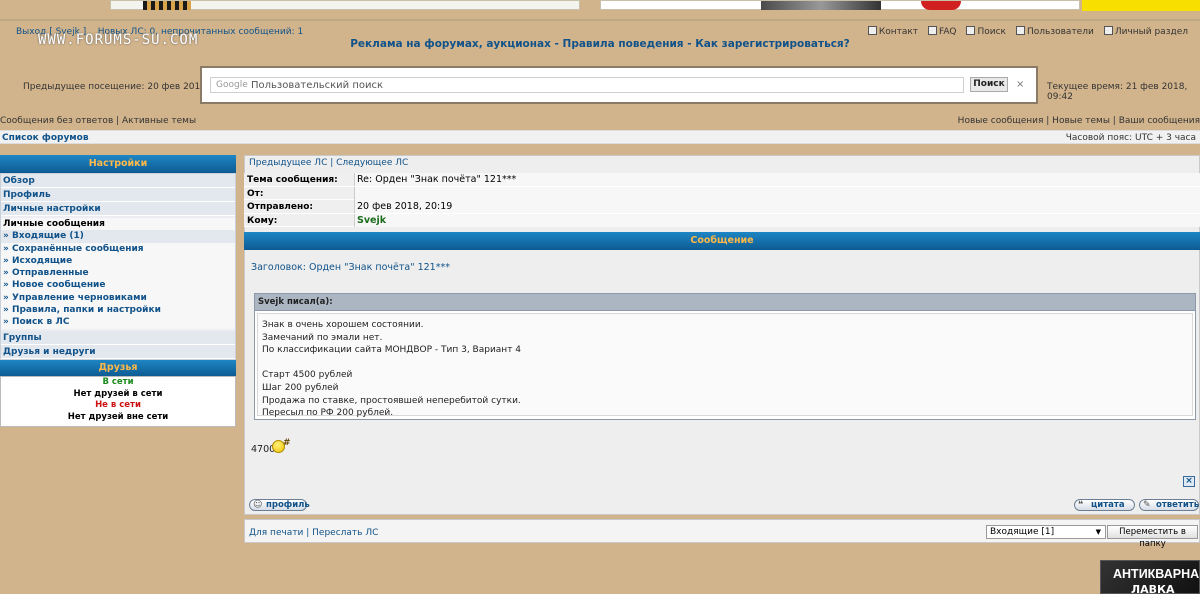 The height and width of the screenshot is (594, 1200). I want to click on folder-select: Входящие [1] ▼, so click(1046, 532).